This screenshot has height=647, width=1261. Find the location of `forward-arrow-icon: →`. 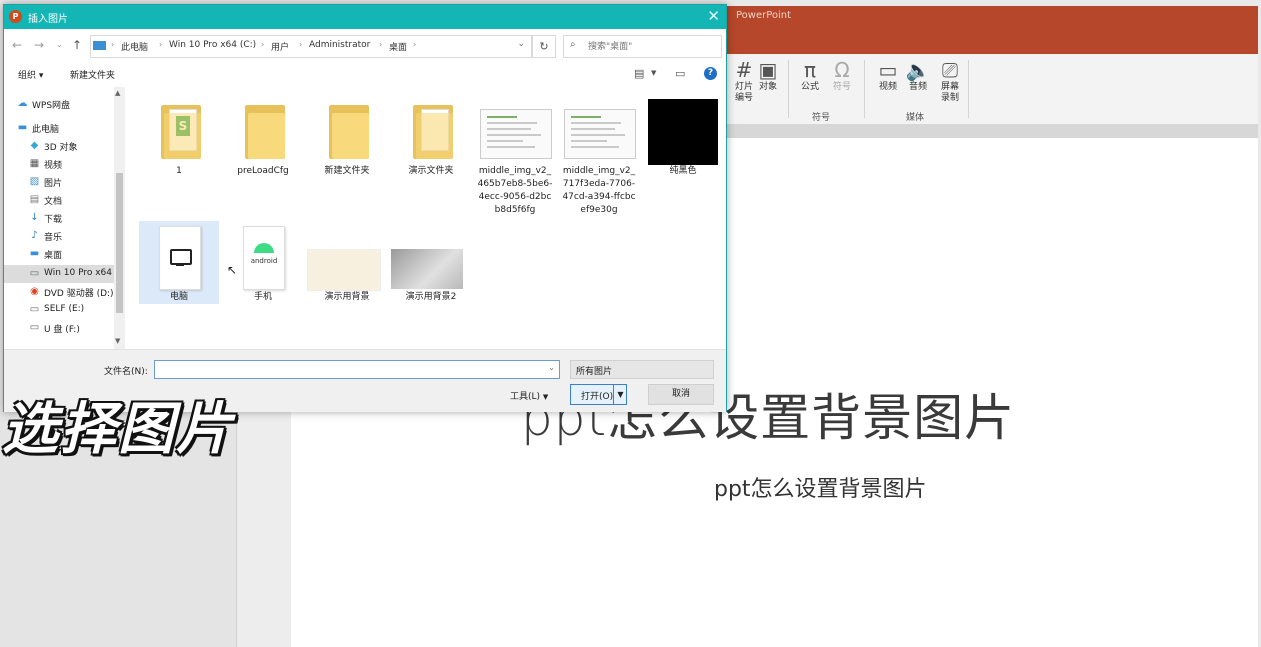

forward-arrow-icon: → is located at coordinates (39, 45).